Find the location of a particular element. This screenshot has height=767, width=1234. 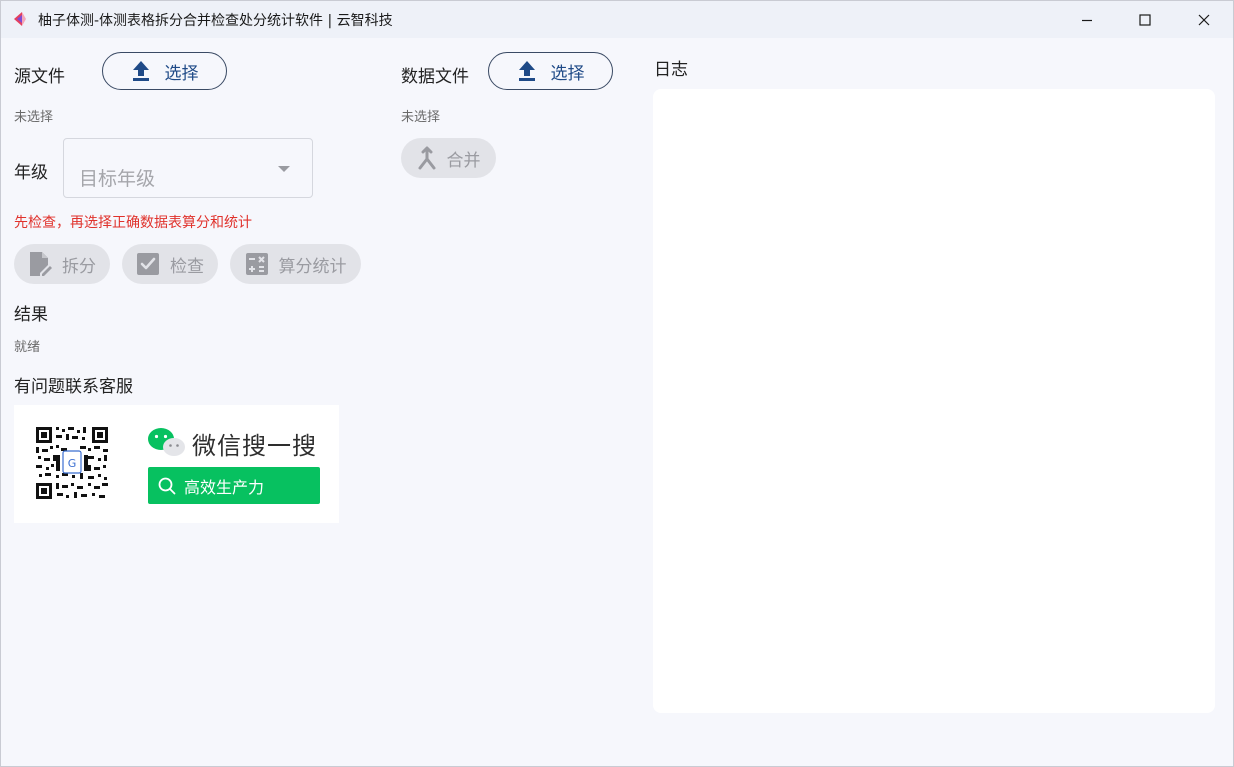

close-icon is located at coordinates (1204, 19).